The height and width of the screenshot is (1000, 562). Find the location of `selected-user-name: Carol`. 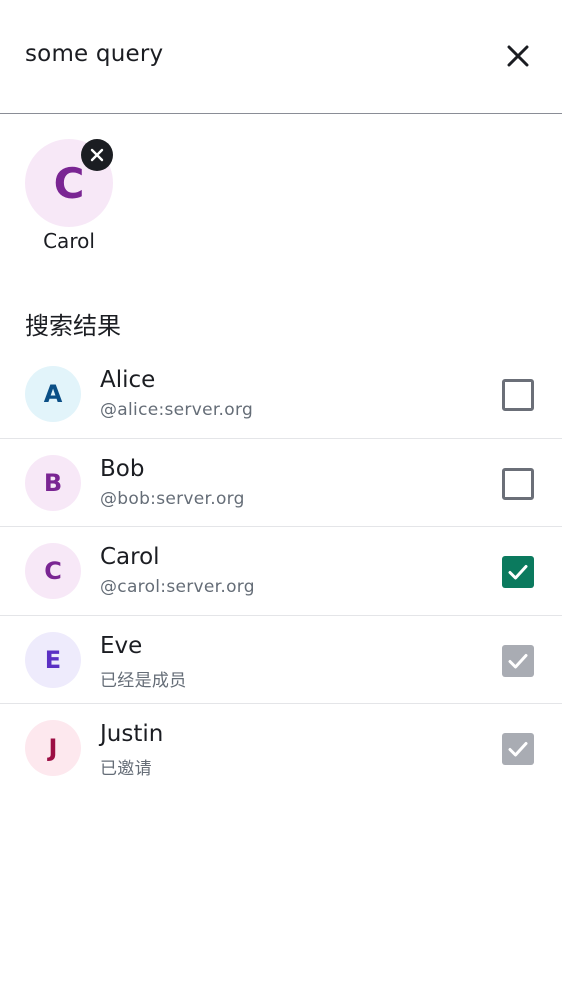

selected-user-name: Carol is located at coordinates (69, 241).